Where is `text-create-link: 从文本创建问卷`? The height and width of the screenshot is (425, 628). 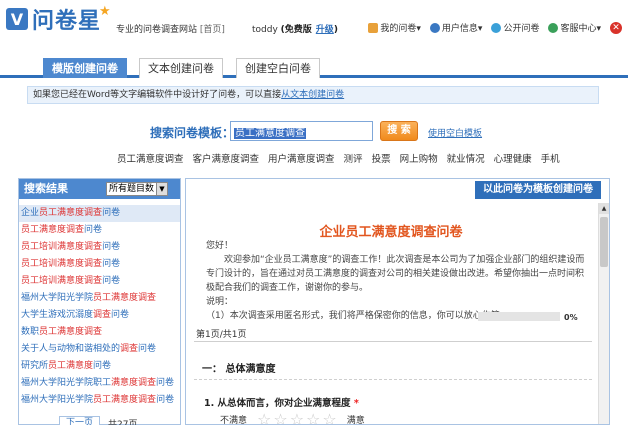
text-create-link: 从文本创建问卷 is located at coordinates (312, 95).